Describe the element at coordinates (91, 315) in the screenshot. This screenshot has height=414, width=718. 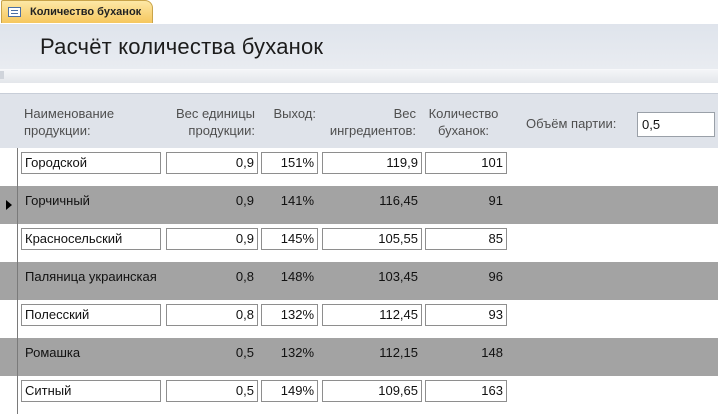
I see `product-name-field: Полесский` at that location.